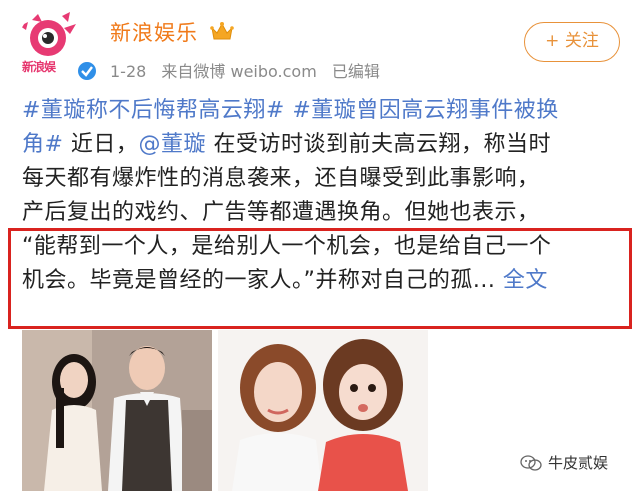 The image size is (640, 491). What do you see at coordinates (281, 178) in the screenshot?
I see `post-text-segment: 每天都有爆炸性的消息袭来，还自曝受到此事影响，` at bounding box center [281, 178].